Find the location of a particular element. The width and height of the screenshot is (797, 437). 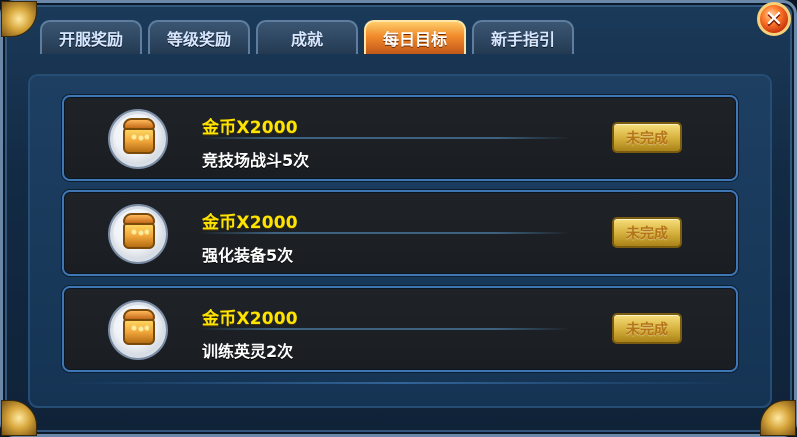

task-text: 竞技场战斗5次 is located at coordinates (256, 160).